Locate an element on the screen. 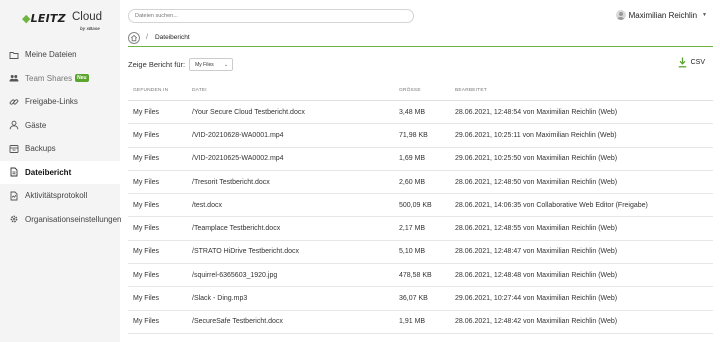  link-icon is located at coordinates (14, 102).